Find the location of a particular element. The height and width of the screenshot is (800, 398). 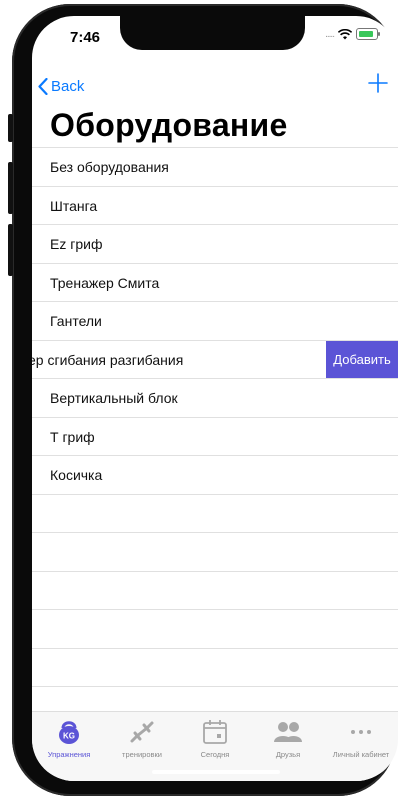

status-time: 7:46 is located at coordinates (85, 37).